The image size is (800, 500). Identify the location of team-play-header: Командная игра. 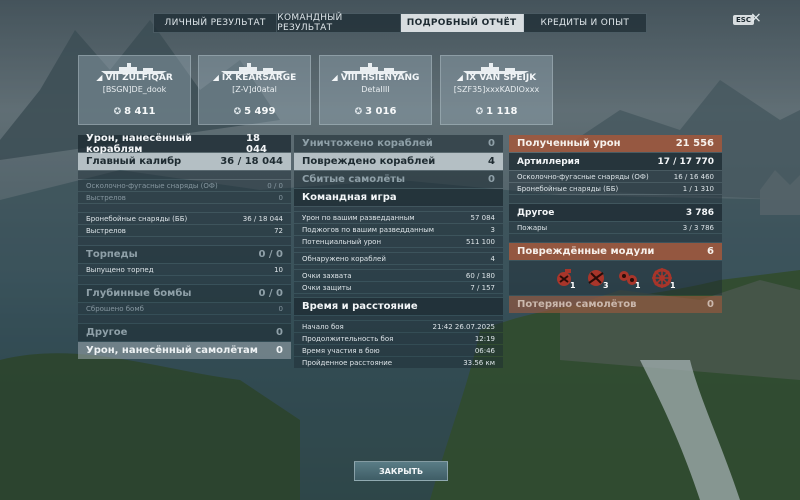
(398, 197).